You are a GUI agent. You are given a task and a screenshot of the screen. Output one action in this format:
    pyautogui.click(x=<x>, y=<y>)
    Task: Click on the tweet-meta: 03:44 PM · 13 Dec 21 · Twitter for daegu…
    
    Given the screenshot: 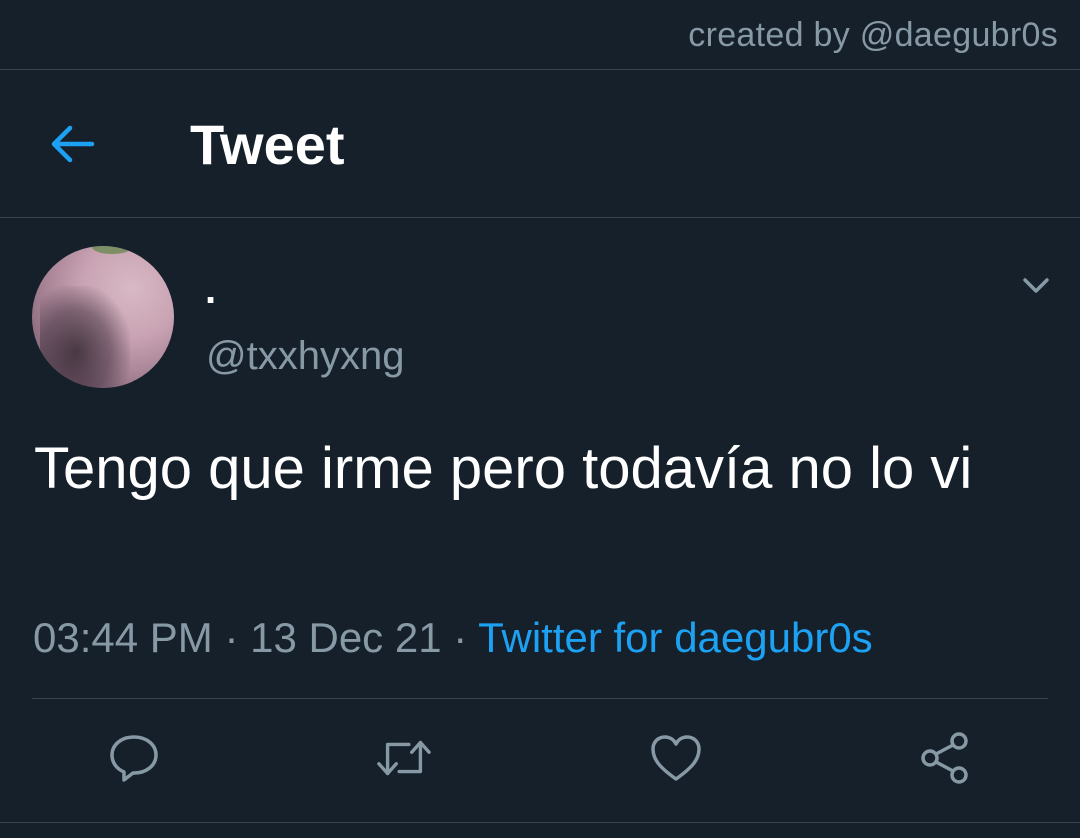 What is the action you would take?
    pyautogui.click(x=453, y=638)
    